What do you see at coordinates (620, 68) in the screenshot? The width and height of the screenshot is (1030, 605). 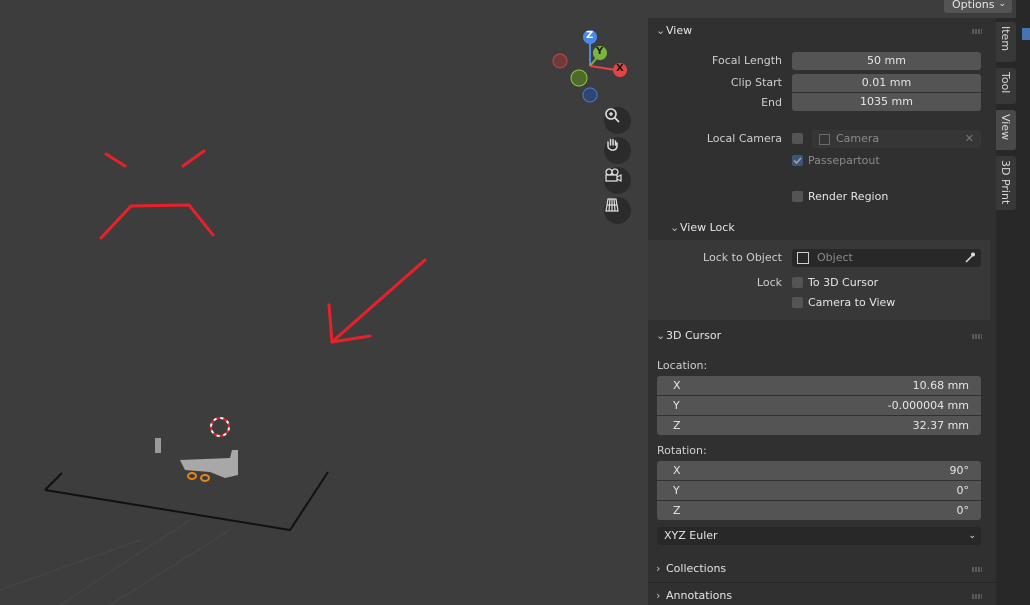 I see `gizmo-x-label: X` at bounding box center [620, 68].